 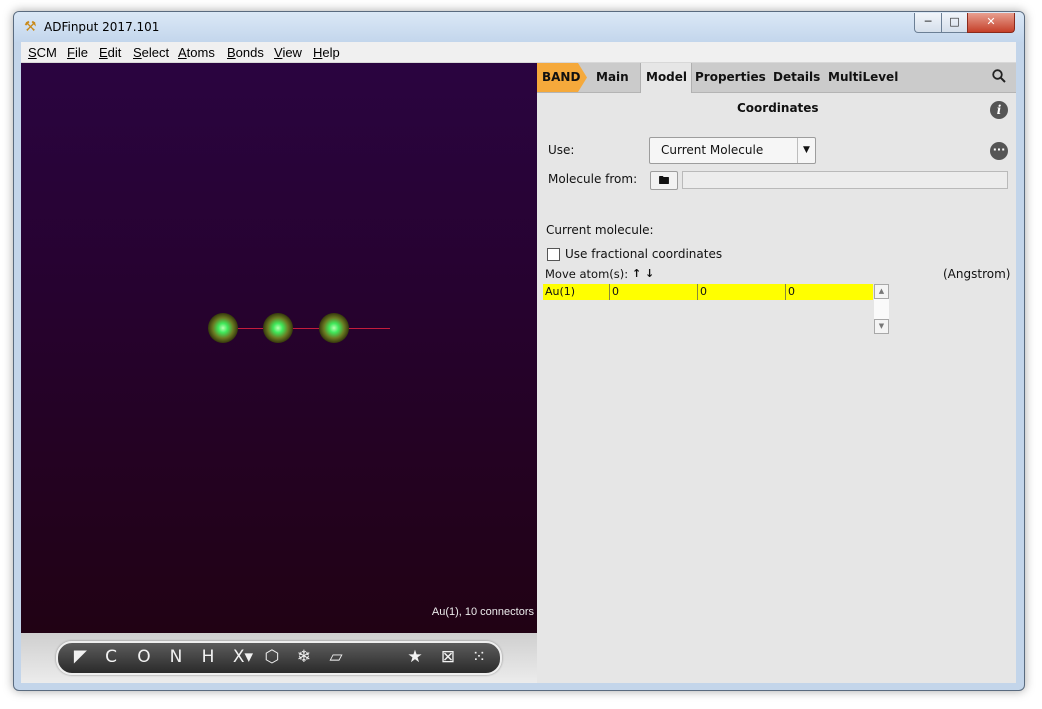 I want to click on menu-select: Select, so click(x=151, y=52).